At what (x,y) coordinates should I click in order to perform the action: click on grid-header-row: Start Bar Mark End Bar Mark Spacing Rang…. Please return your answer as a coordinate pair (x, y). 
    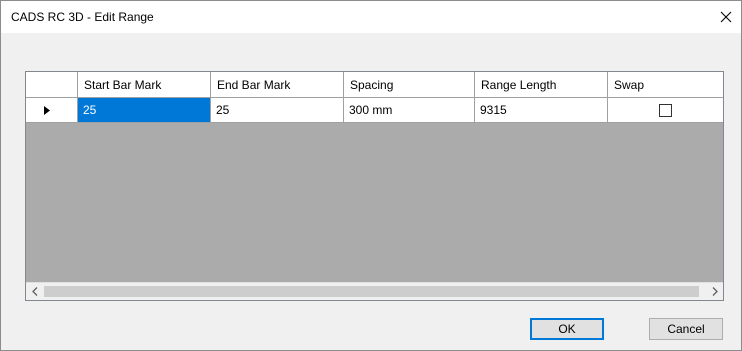
    Looking at the image, I should click on (374, 85).